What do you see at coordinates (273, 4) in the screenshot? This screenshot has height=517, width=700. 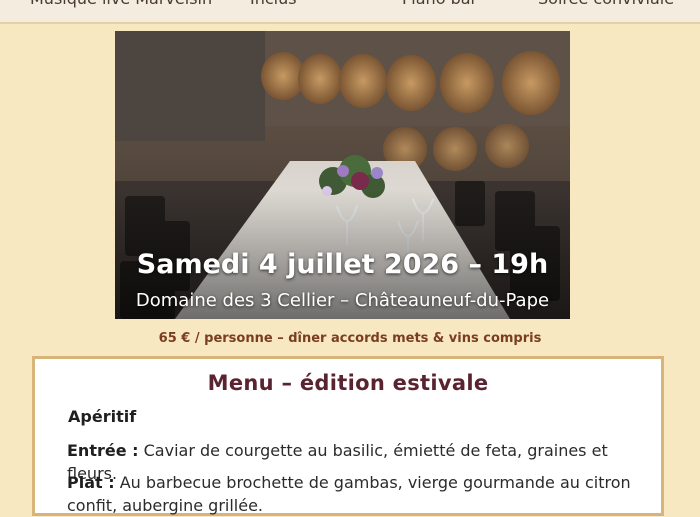 I see `feature-included: Inclus` at bounding box center [273, 4].